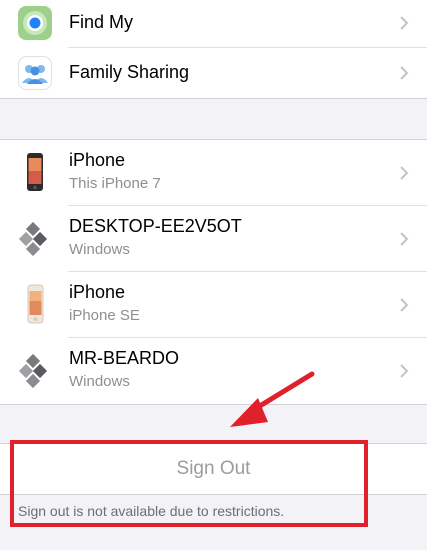  Describe the element at coordinates (155, 226) in the screenshot. I see `device-name: DESKTOP-EE2V5OT` at that location.